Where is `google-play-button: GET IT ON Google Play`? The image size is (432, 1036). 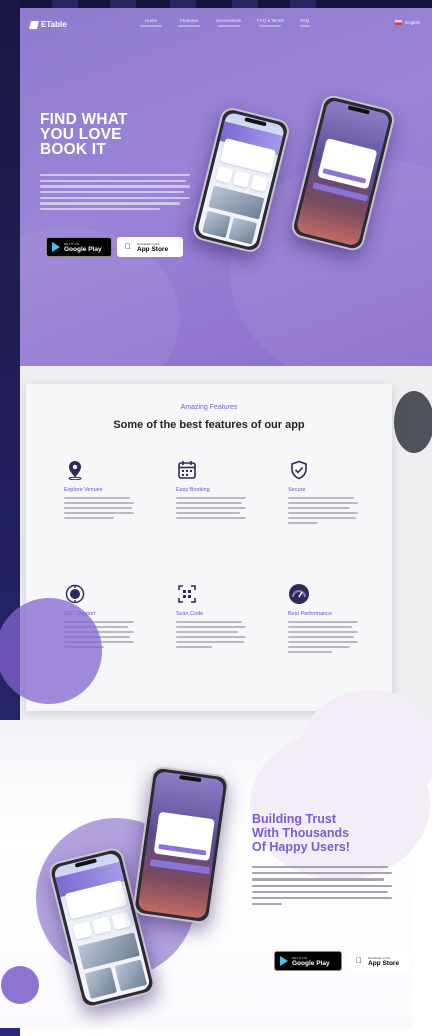 google-play-button: GET IT ON Google Play is located at coordinates (79, 247).